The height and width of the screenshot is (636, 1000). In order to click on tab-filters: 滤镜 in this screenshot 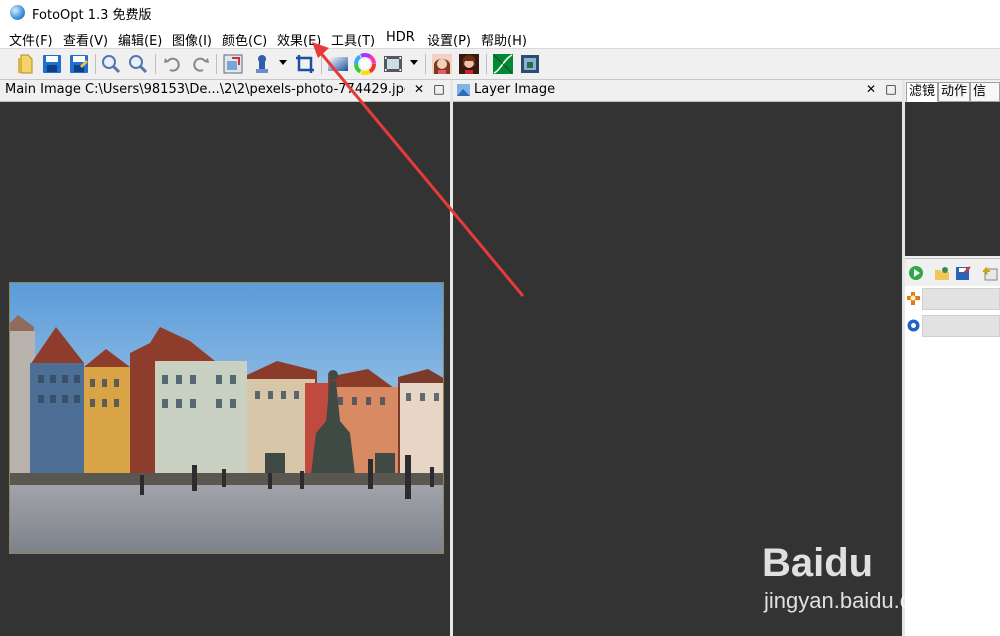, I will do `click(922, 92)`.